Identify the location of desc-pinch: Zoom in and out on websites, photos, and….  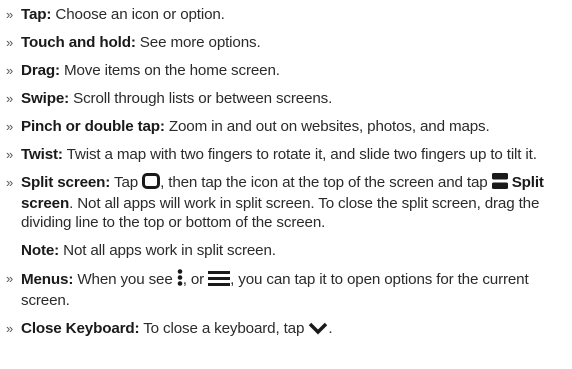
(327, 126).